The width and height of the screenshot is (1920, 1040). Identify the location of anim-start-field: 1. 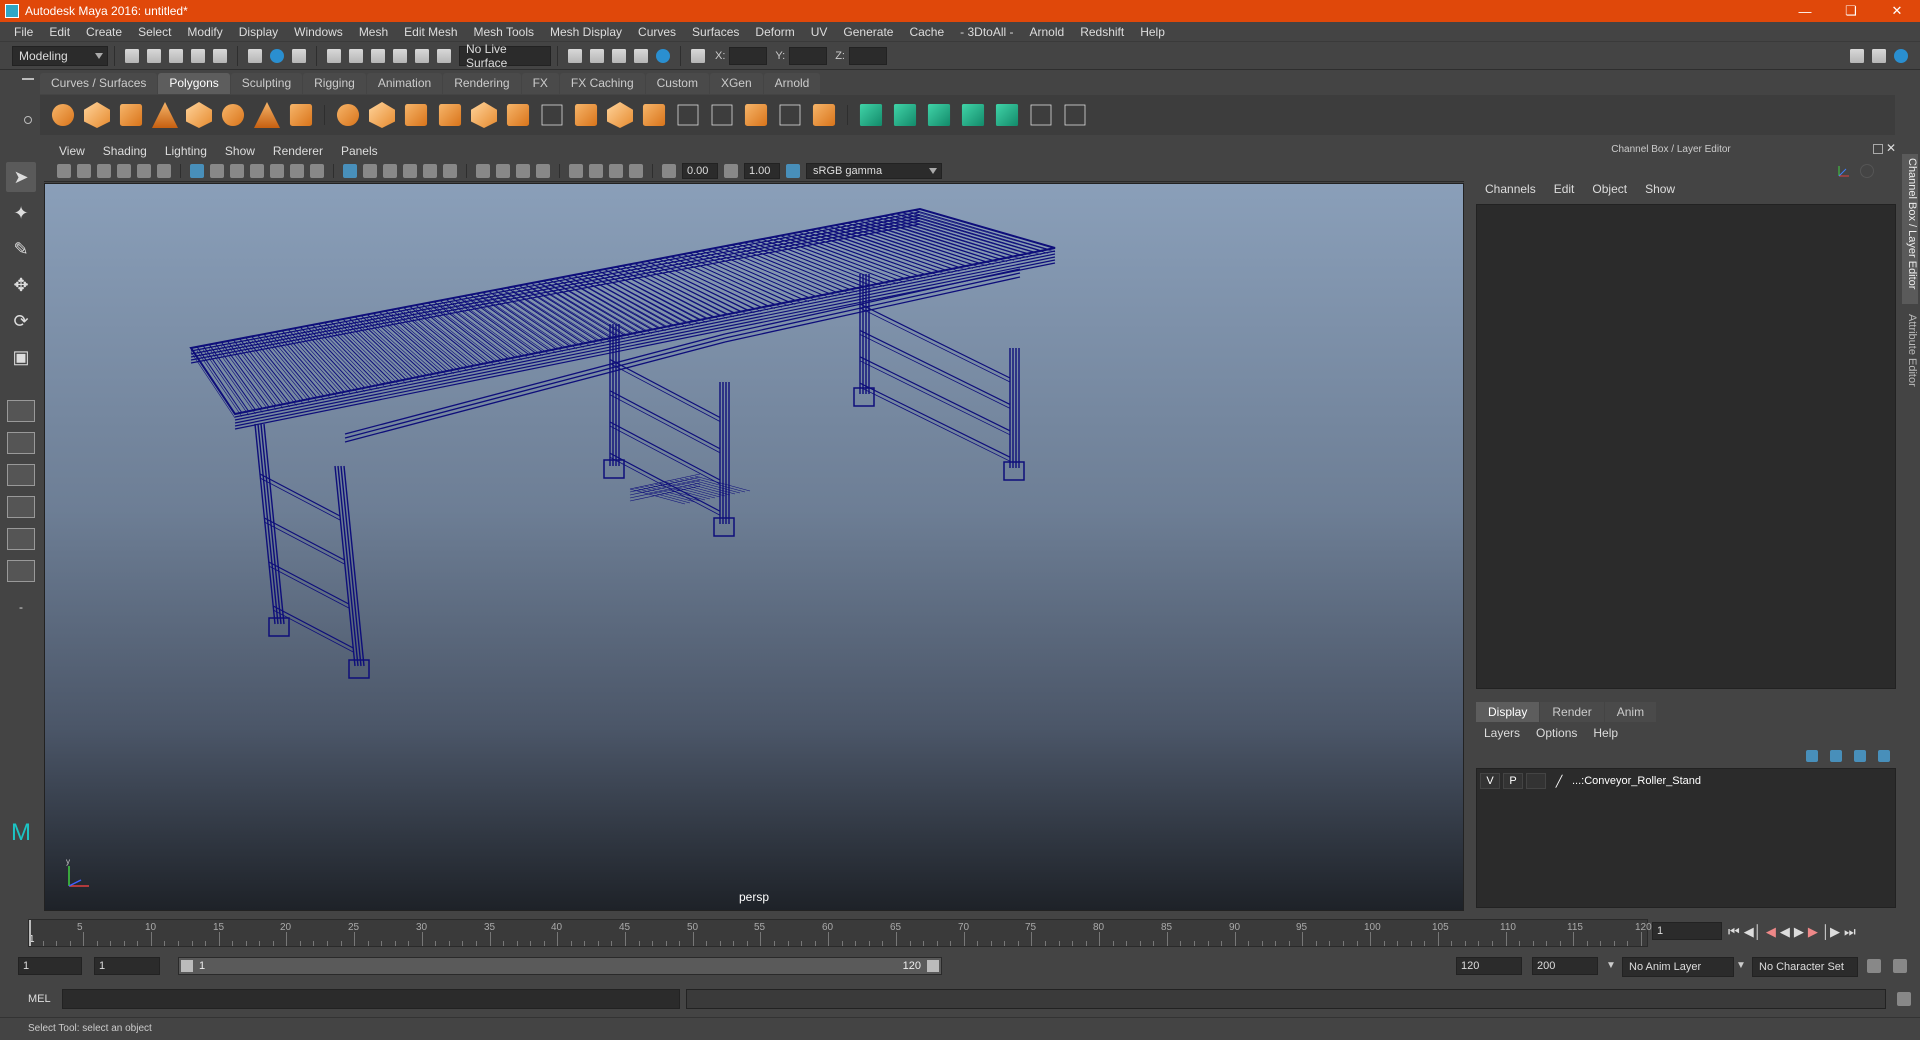
(127, 966).